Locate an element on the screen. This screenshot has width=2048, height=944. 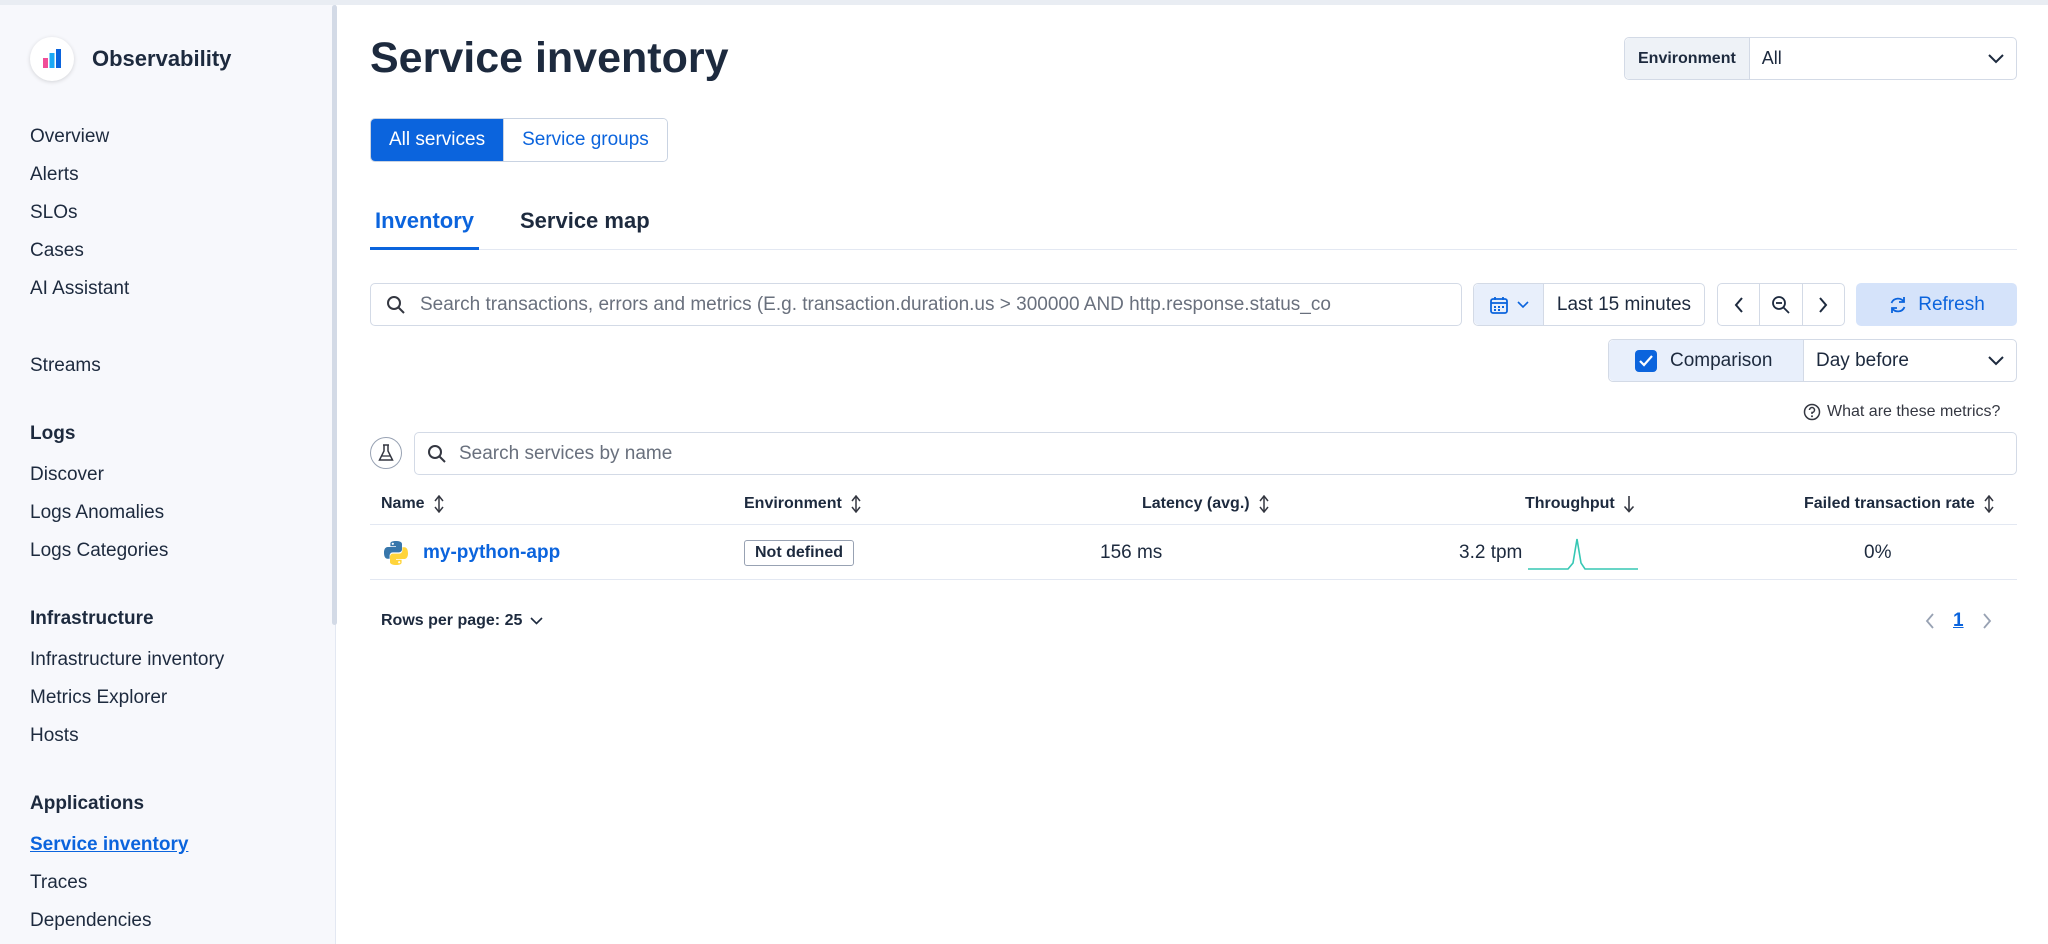
check-icon is located at coordinates (1646, 360).